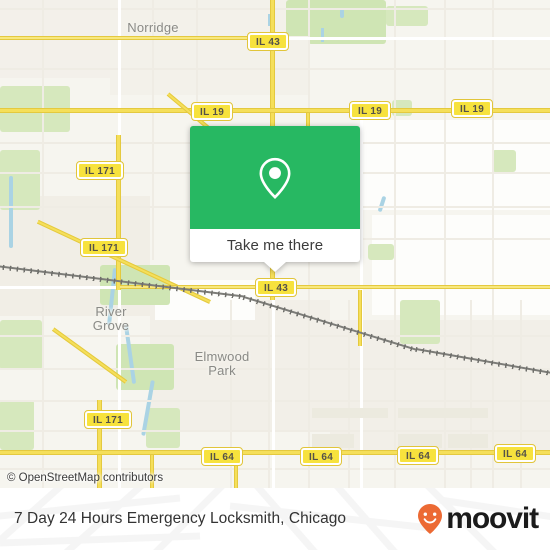 The height and width of the screenshot is (550, 550). I want to click on map-attribution: © OpenStreetMap contributors, so click(85, 478).